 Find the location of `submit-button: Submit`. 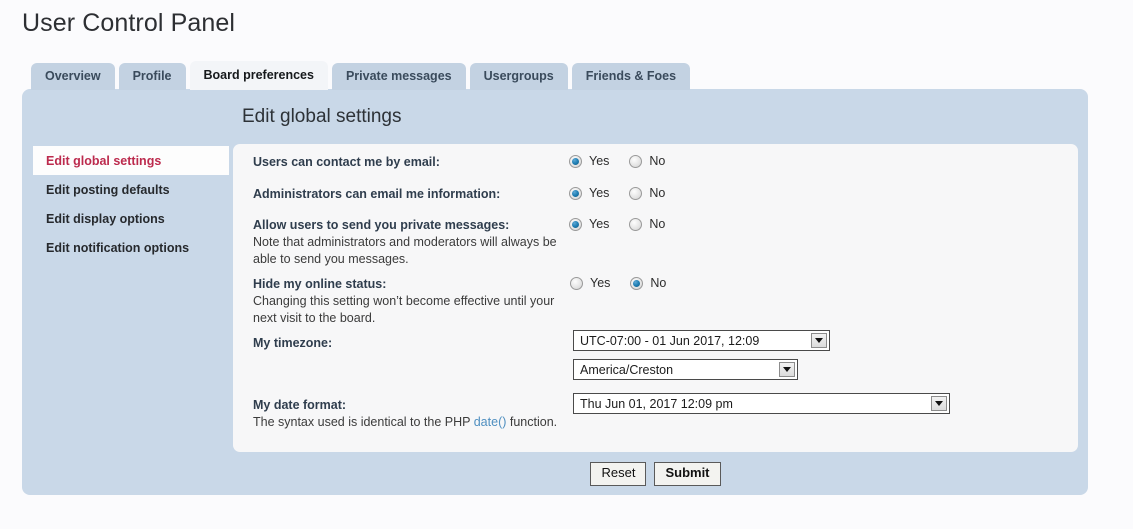

submit-button: Submit is located at coordinates (687, 474).